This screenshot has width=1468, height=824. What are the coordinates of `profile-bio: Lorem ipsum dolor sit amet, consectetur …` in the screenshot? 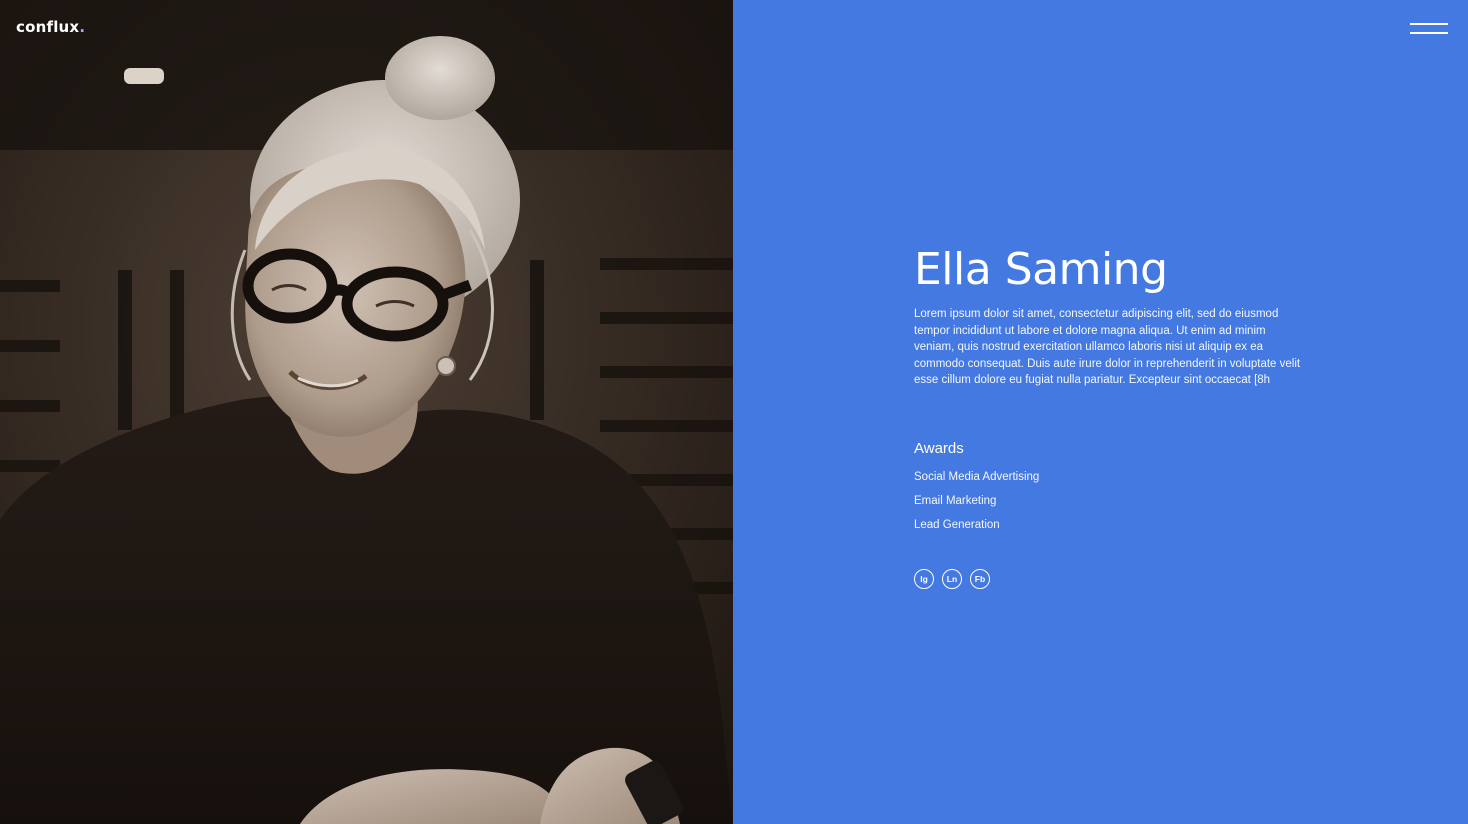 It's located at (1107, 347).